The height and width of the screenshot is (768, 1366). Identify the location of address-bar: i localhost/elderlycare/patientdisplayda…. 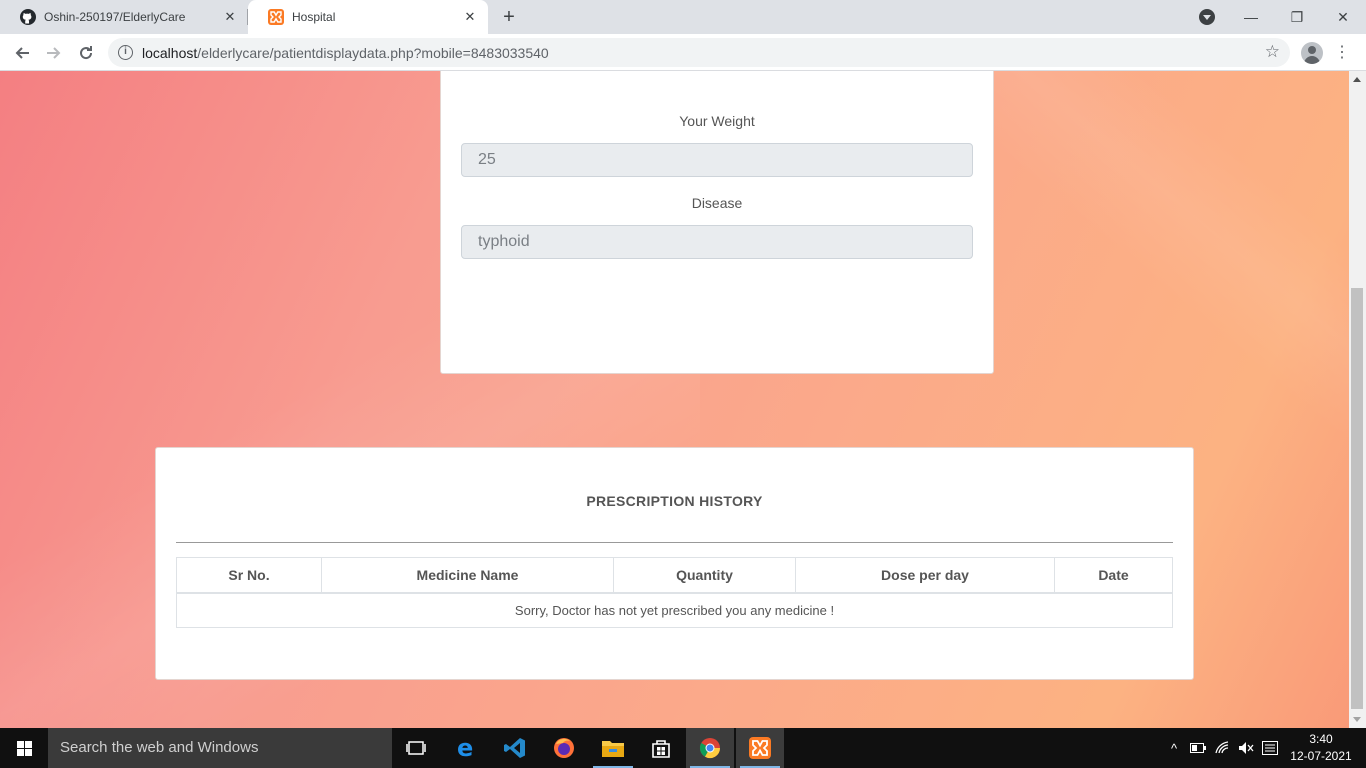
(699, 52).